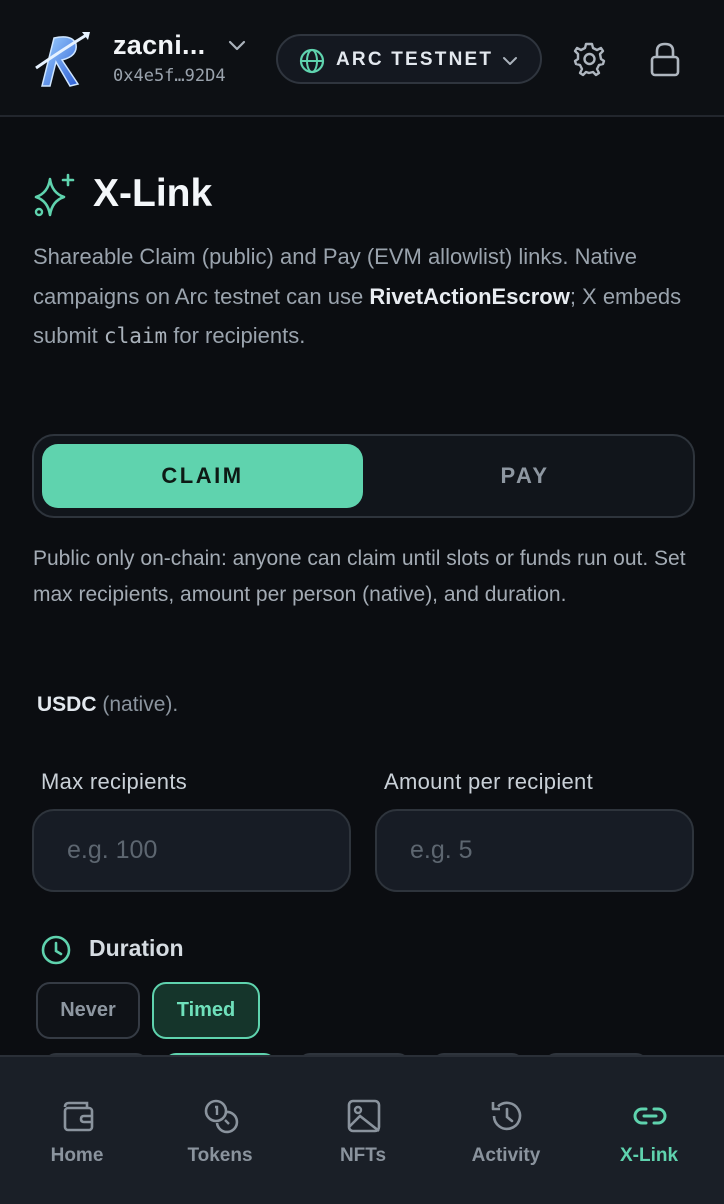 This screenshot has height=1204, width=724. Describe the element at coordinates (649, 1155) in the screenshot. I see `nav-label-xlink: X-Link` at that location.